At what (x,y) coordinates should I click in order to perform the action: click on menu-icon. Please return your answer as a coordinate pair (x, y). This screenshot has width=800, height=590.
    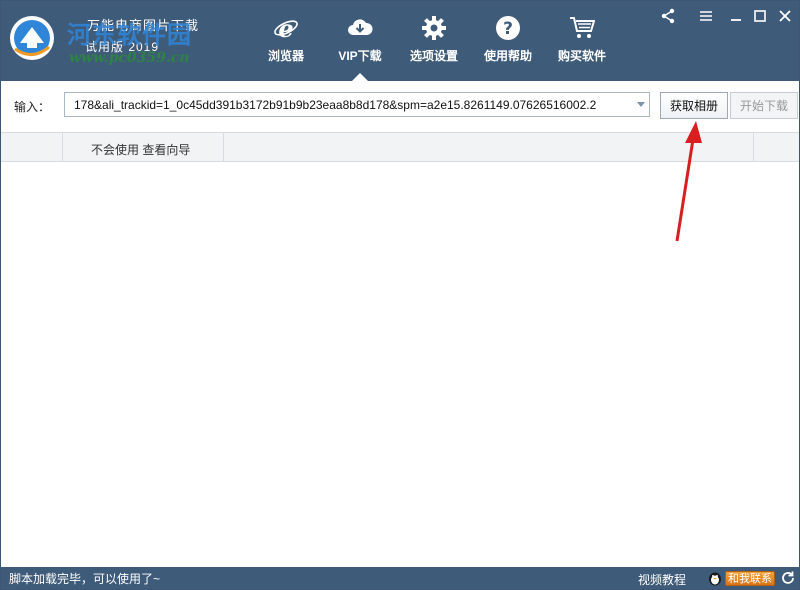
    Looking at the image, I should click on (706, 16).